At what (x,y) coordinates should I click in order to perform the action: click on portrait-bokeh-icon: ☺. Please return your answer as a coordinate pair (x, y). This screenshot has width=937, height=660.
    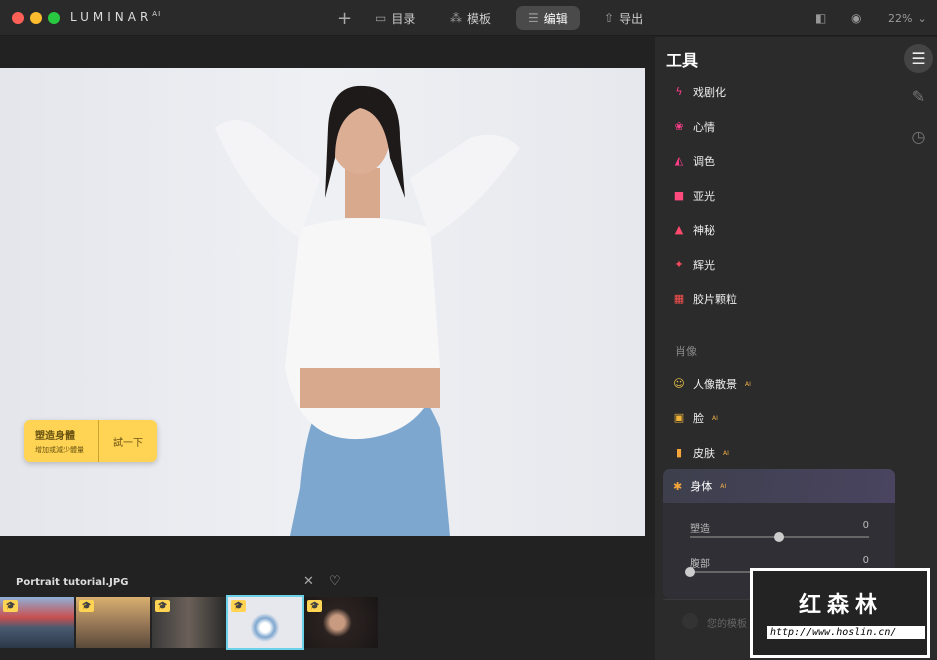
    Looking at the image, I should click on (679, 383).